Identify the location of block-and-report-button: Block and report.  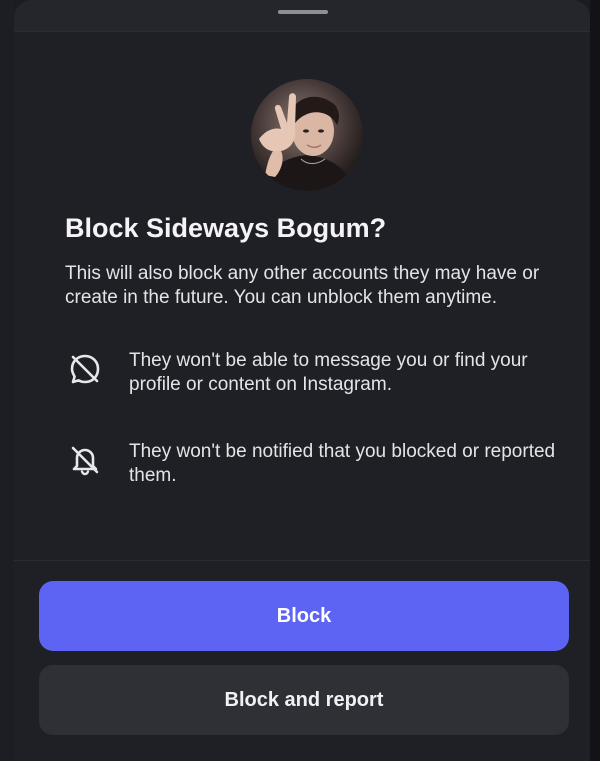
(304, 700).